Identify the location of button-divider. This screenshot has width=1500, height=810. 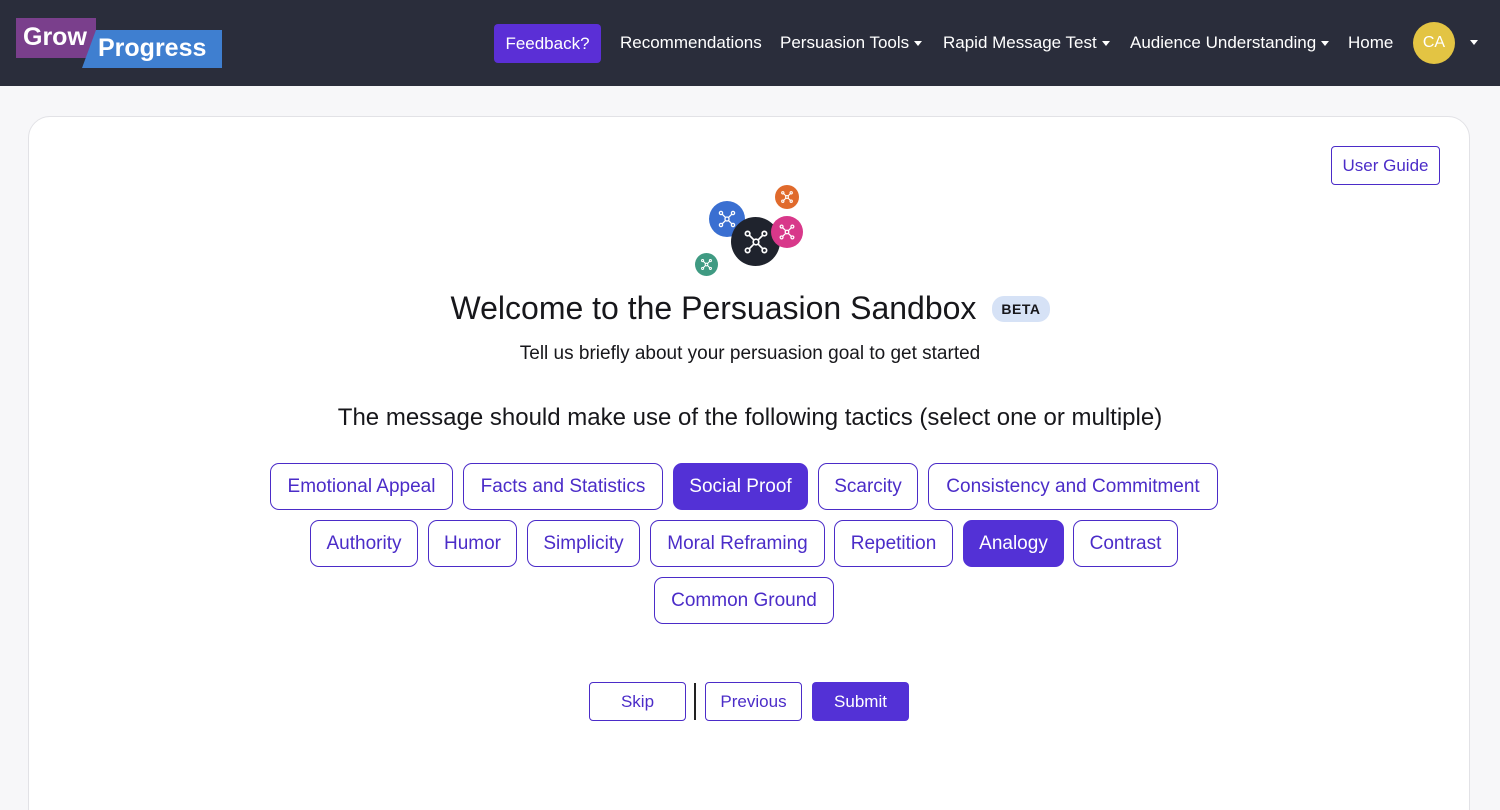
(695, 701).